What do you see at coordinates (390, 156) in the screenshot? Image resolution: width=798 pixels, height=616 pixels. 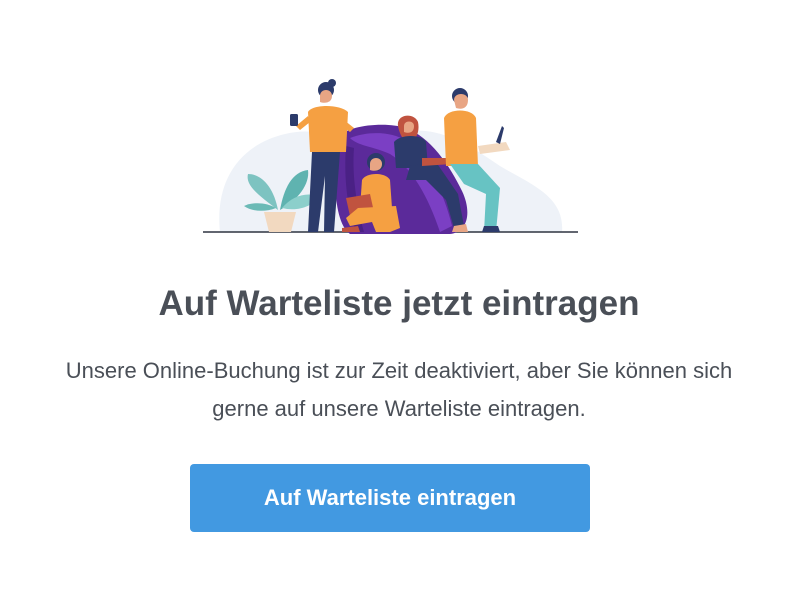 I see `people-relaxing-illustration` at bounding box center [390, 156].